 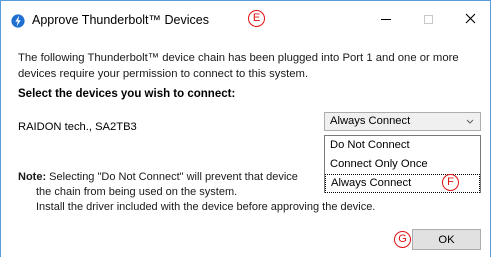 I want to click on title-bar: Approve Thunderbolt™ Devices, so click(x=245, y=20).